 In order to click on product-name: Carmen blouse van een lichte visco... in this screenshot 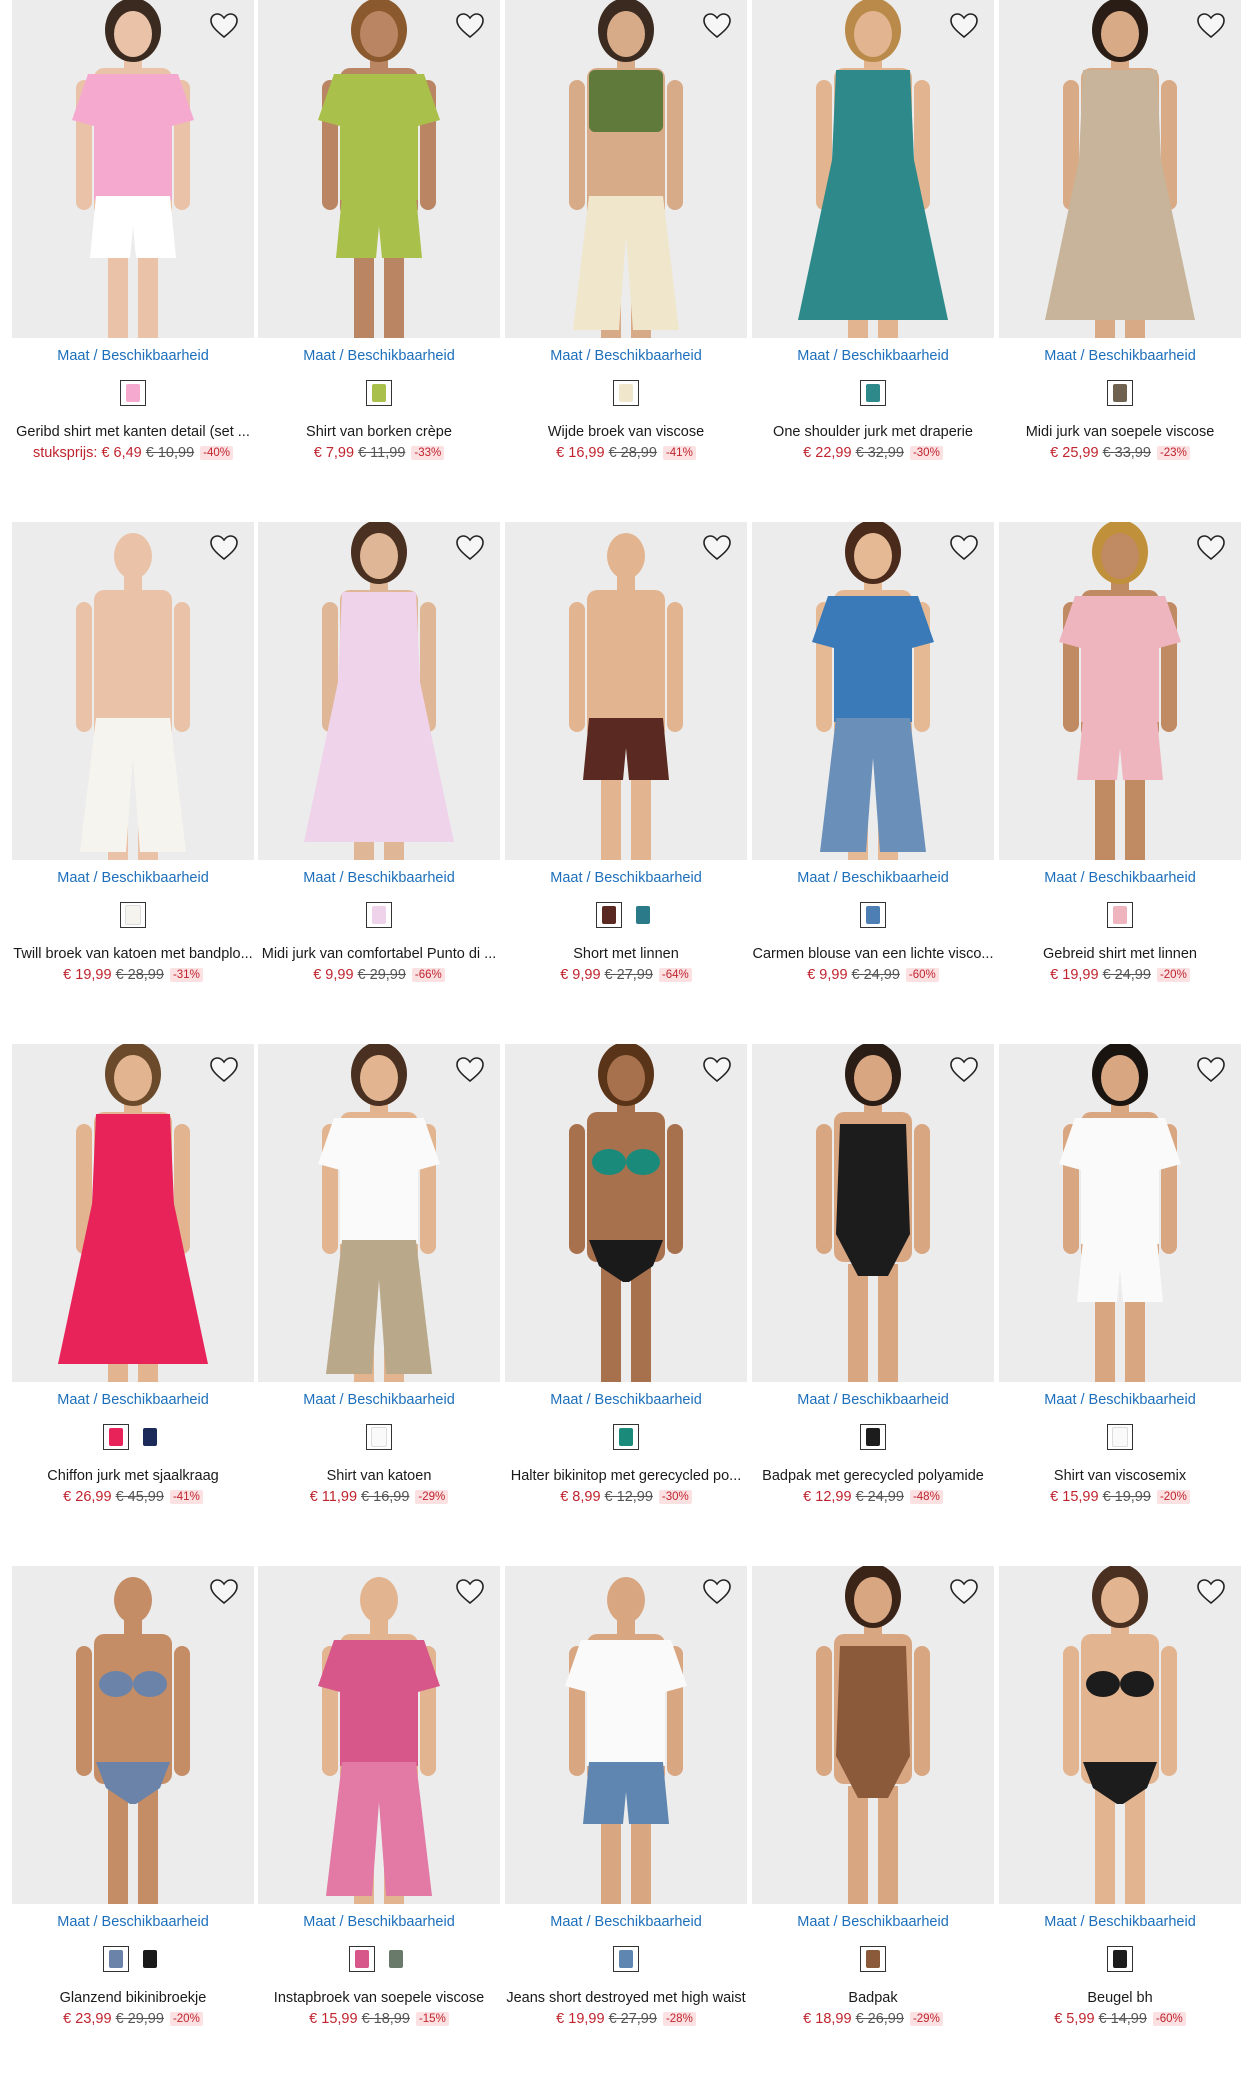, I will do `click(873, 954)`.